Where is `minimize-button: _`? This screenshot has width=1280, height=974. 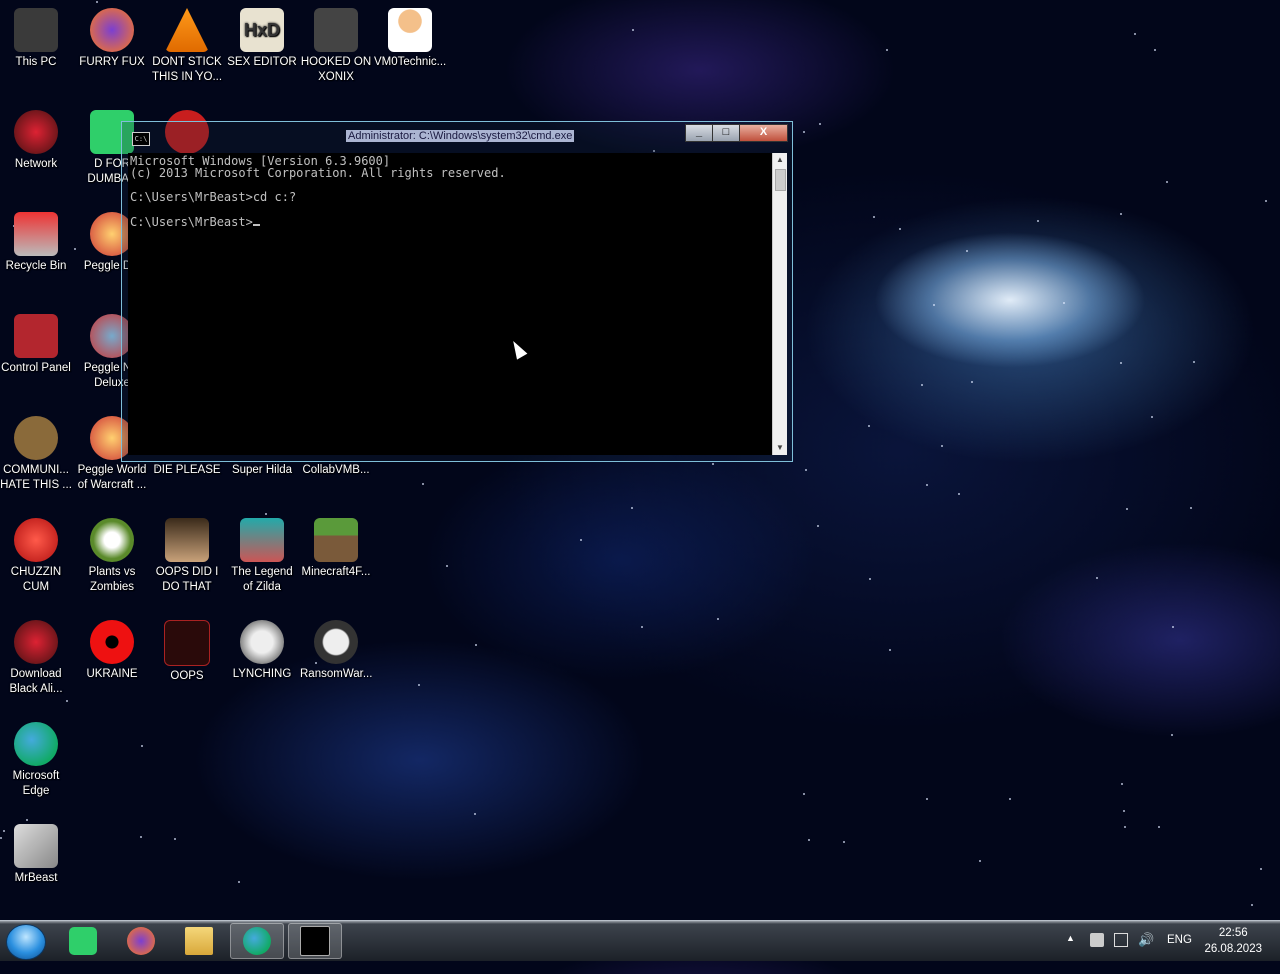 minimize-button: _ is located at coordinates (699, 133).